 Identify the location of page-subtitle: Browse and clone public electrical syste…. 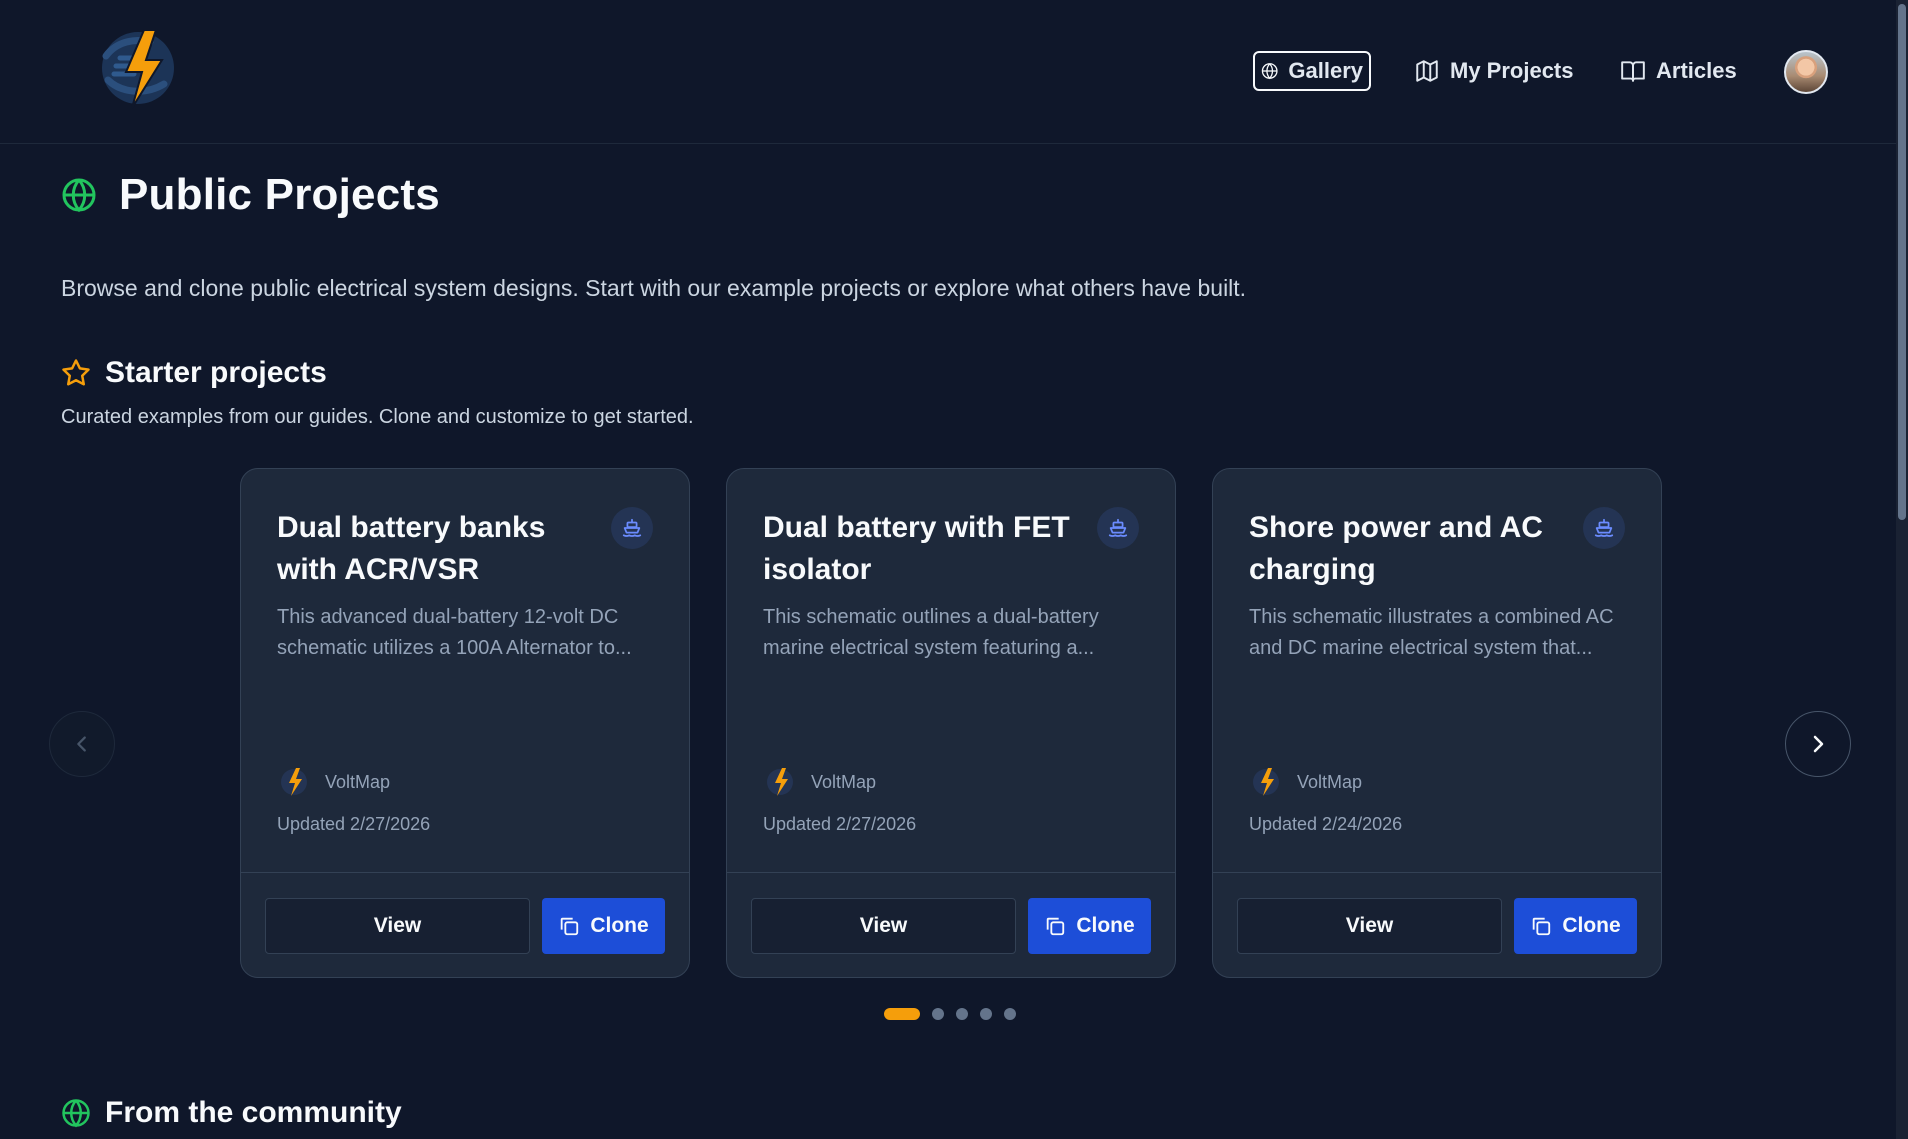
(654, 288).